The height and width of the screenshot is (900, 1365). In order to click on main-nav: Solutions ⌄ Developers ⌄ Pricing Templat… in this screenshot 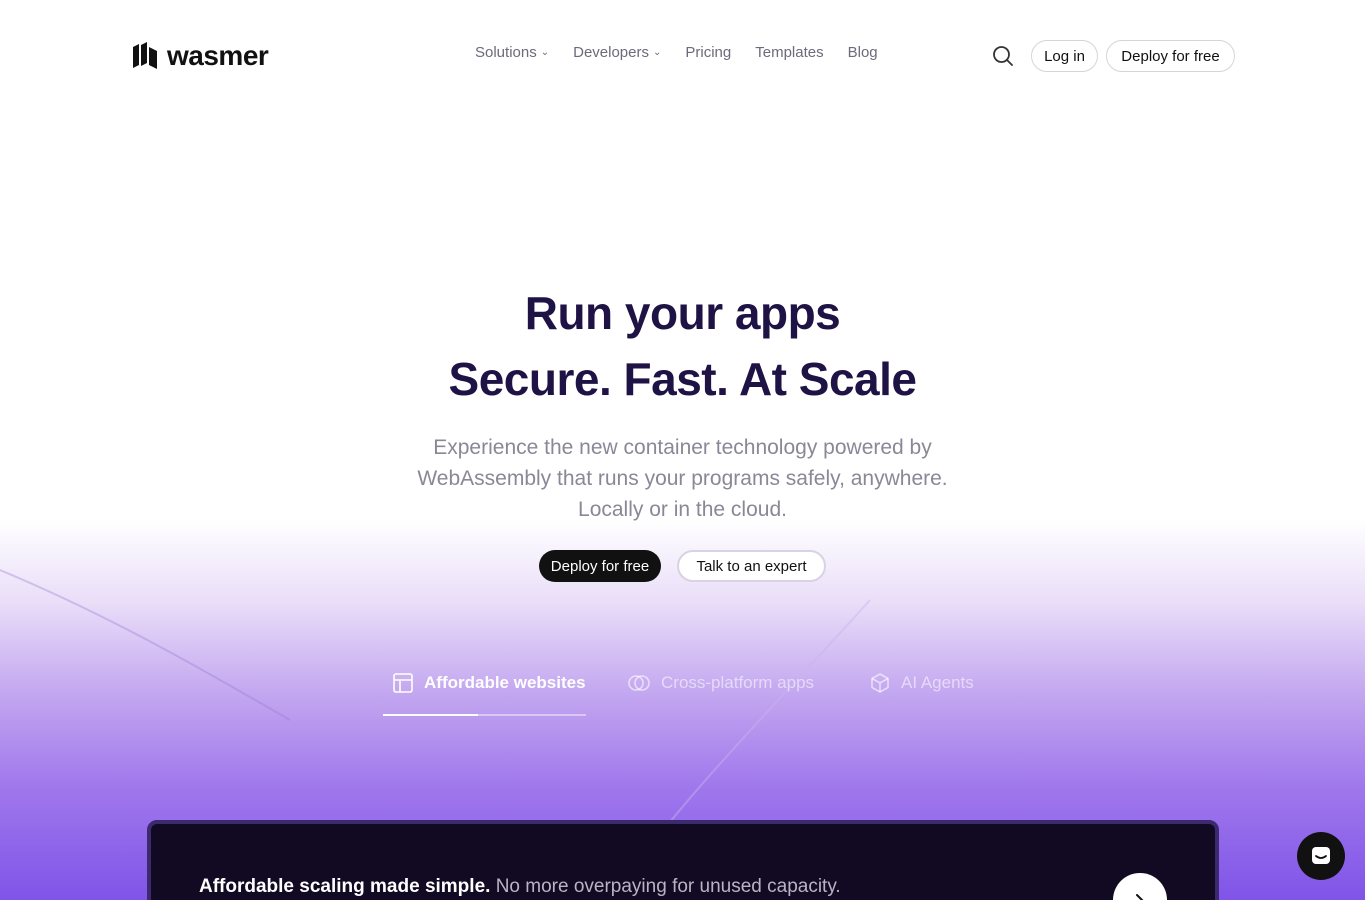, I will do `click(676, 52)`.